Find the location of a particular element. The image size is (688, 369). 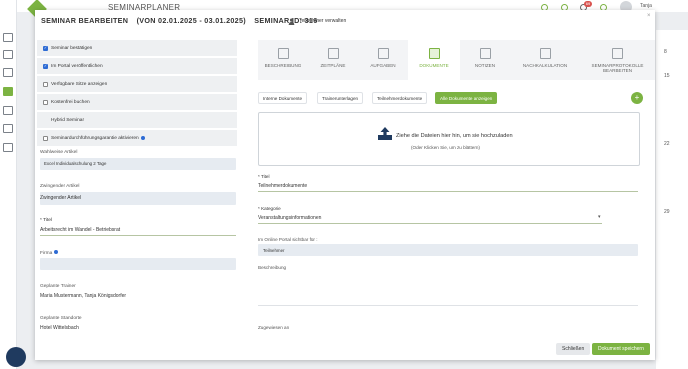

chat-icon is located at coordinates (16, 357).